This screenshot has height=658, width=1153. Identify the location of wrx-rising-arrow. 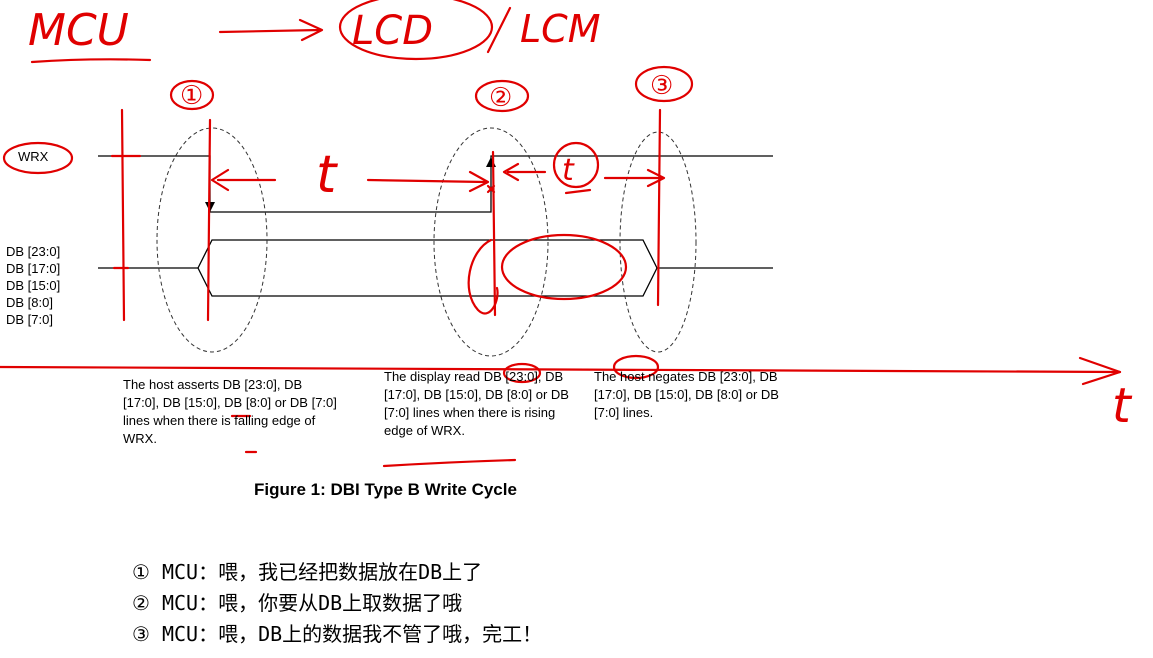
(491, 162).